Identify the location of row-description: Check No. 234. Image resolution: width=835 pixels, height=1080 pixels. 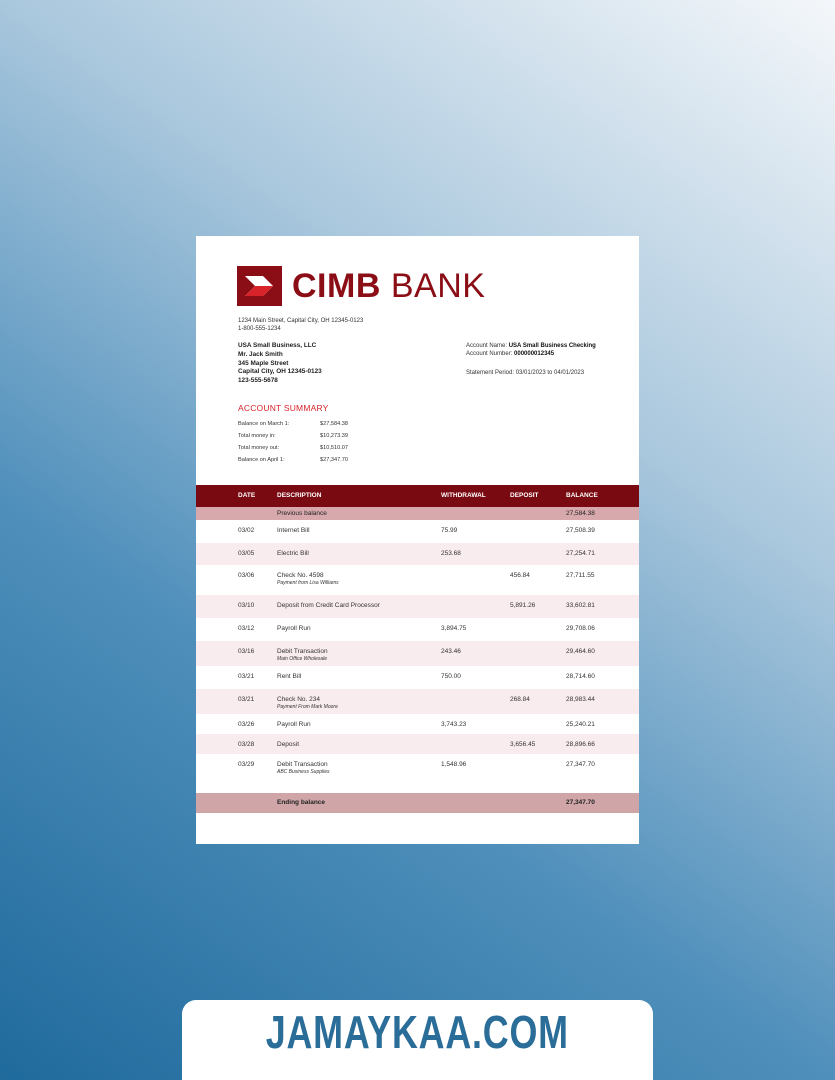
(298, 699).